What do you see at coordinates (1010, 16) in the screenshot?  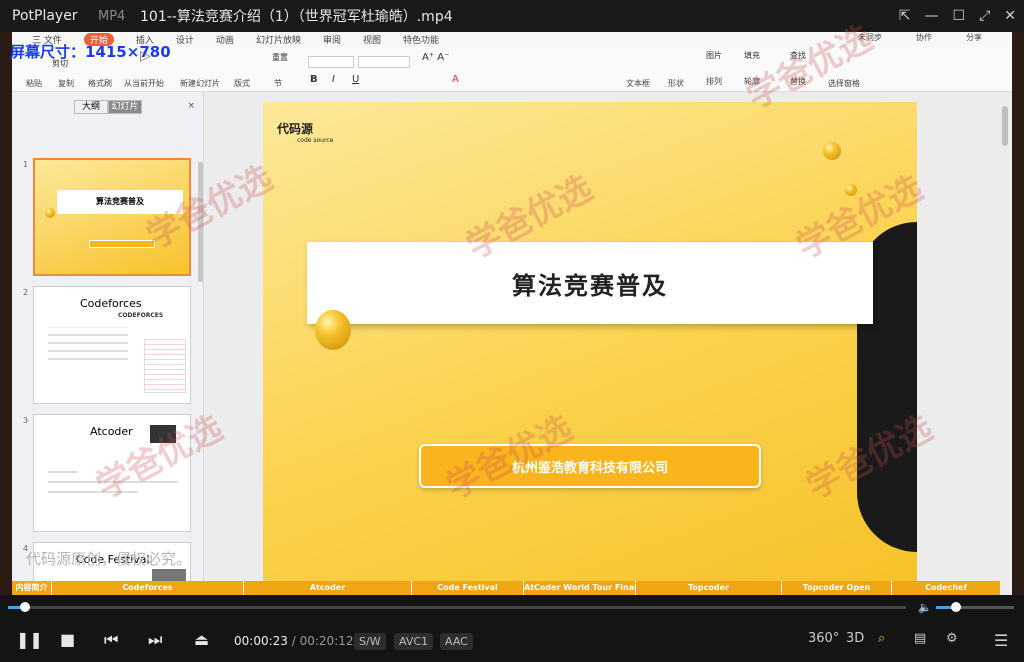 I see `close-icon: ✕` at bounding box center [1010, 16].